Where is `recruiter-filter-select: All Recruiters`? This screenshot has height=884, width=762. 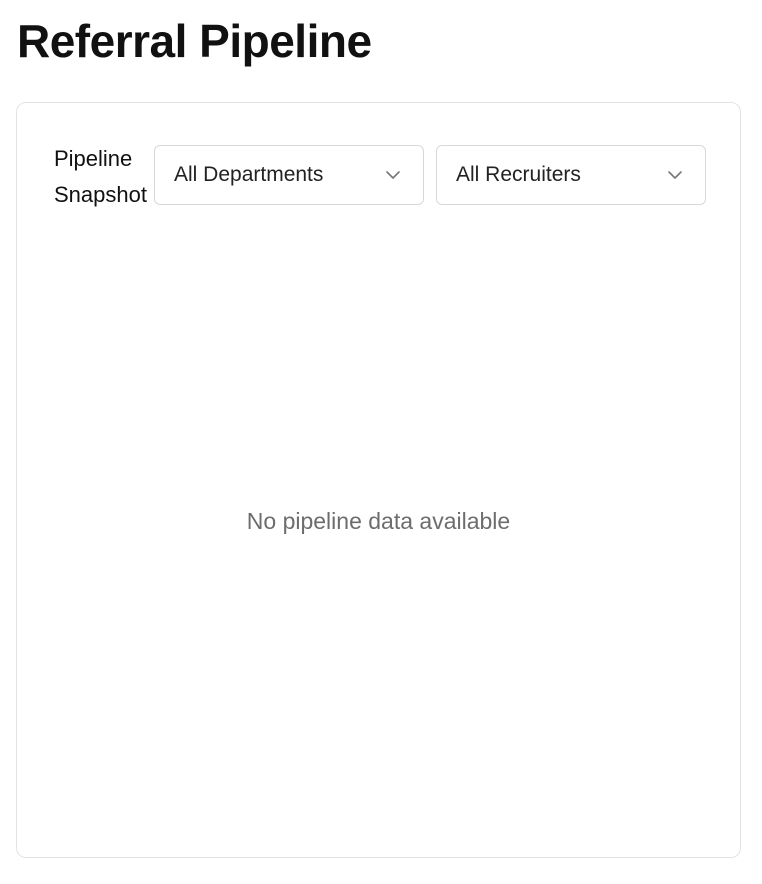 recruiter-filter-select: All Recruiters is located at coordinates (571, 175).